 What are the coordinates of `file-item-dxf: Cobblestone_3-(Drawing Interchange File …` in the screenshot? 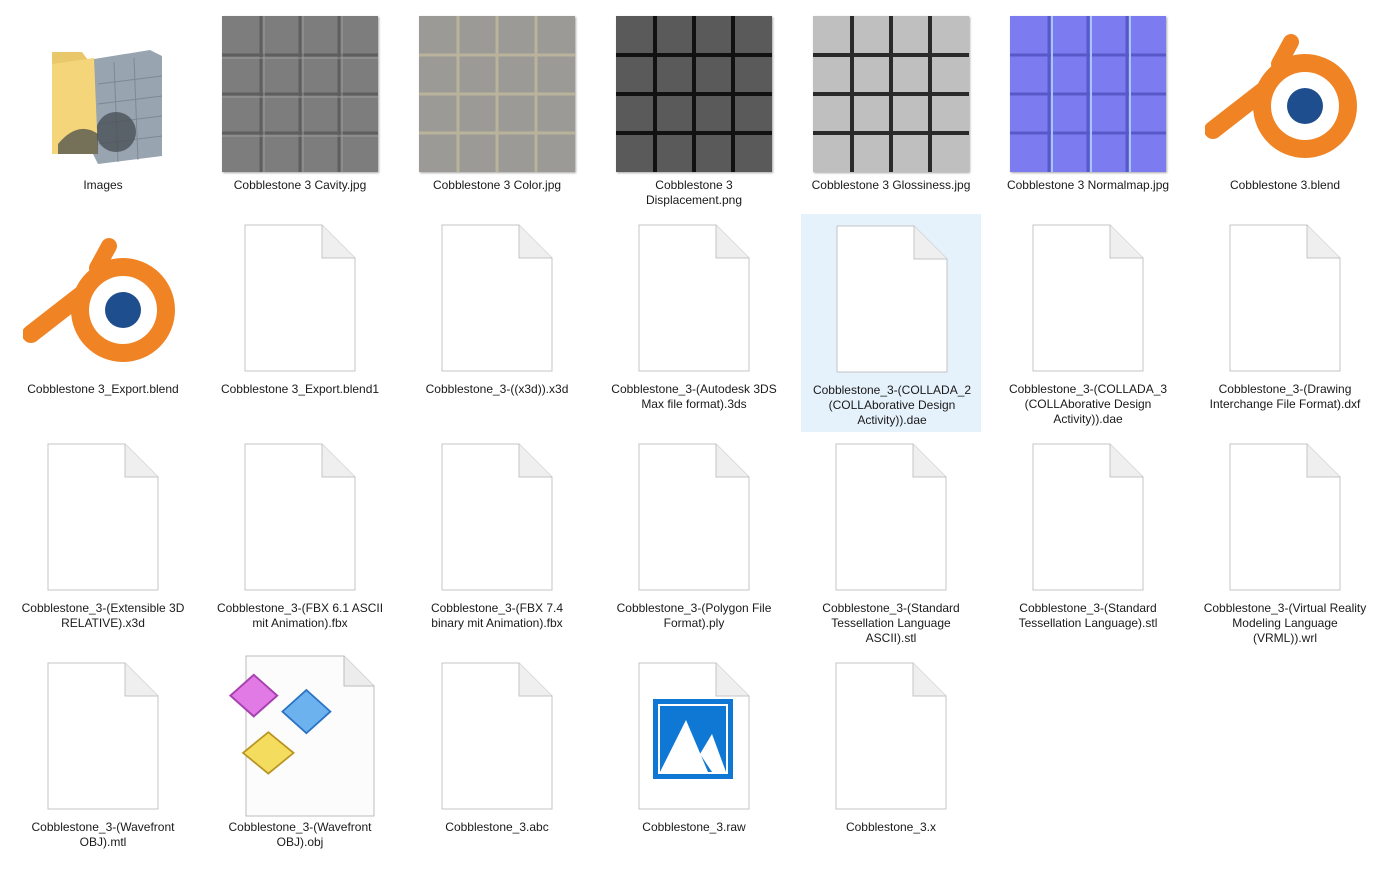 It's located at (1285, 323).